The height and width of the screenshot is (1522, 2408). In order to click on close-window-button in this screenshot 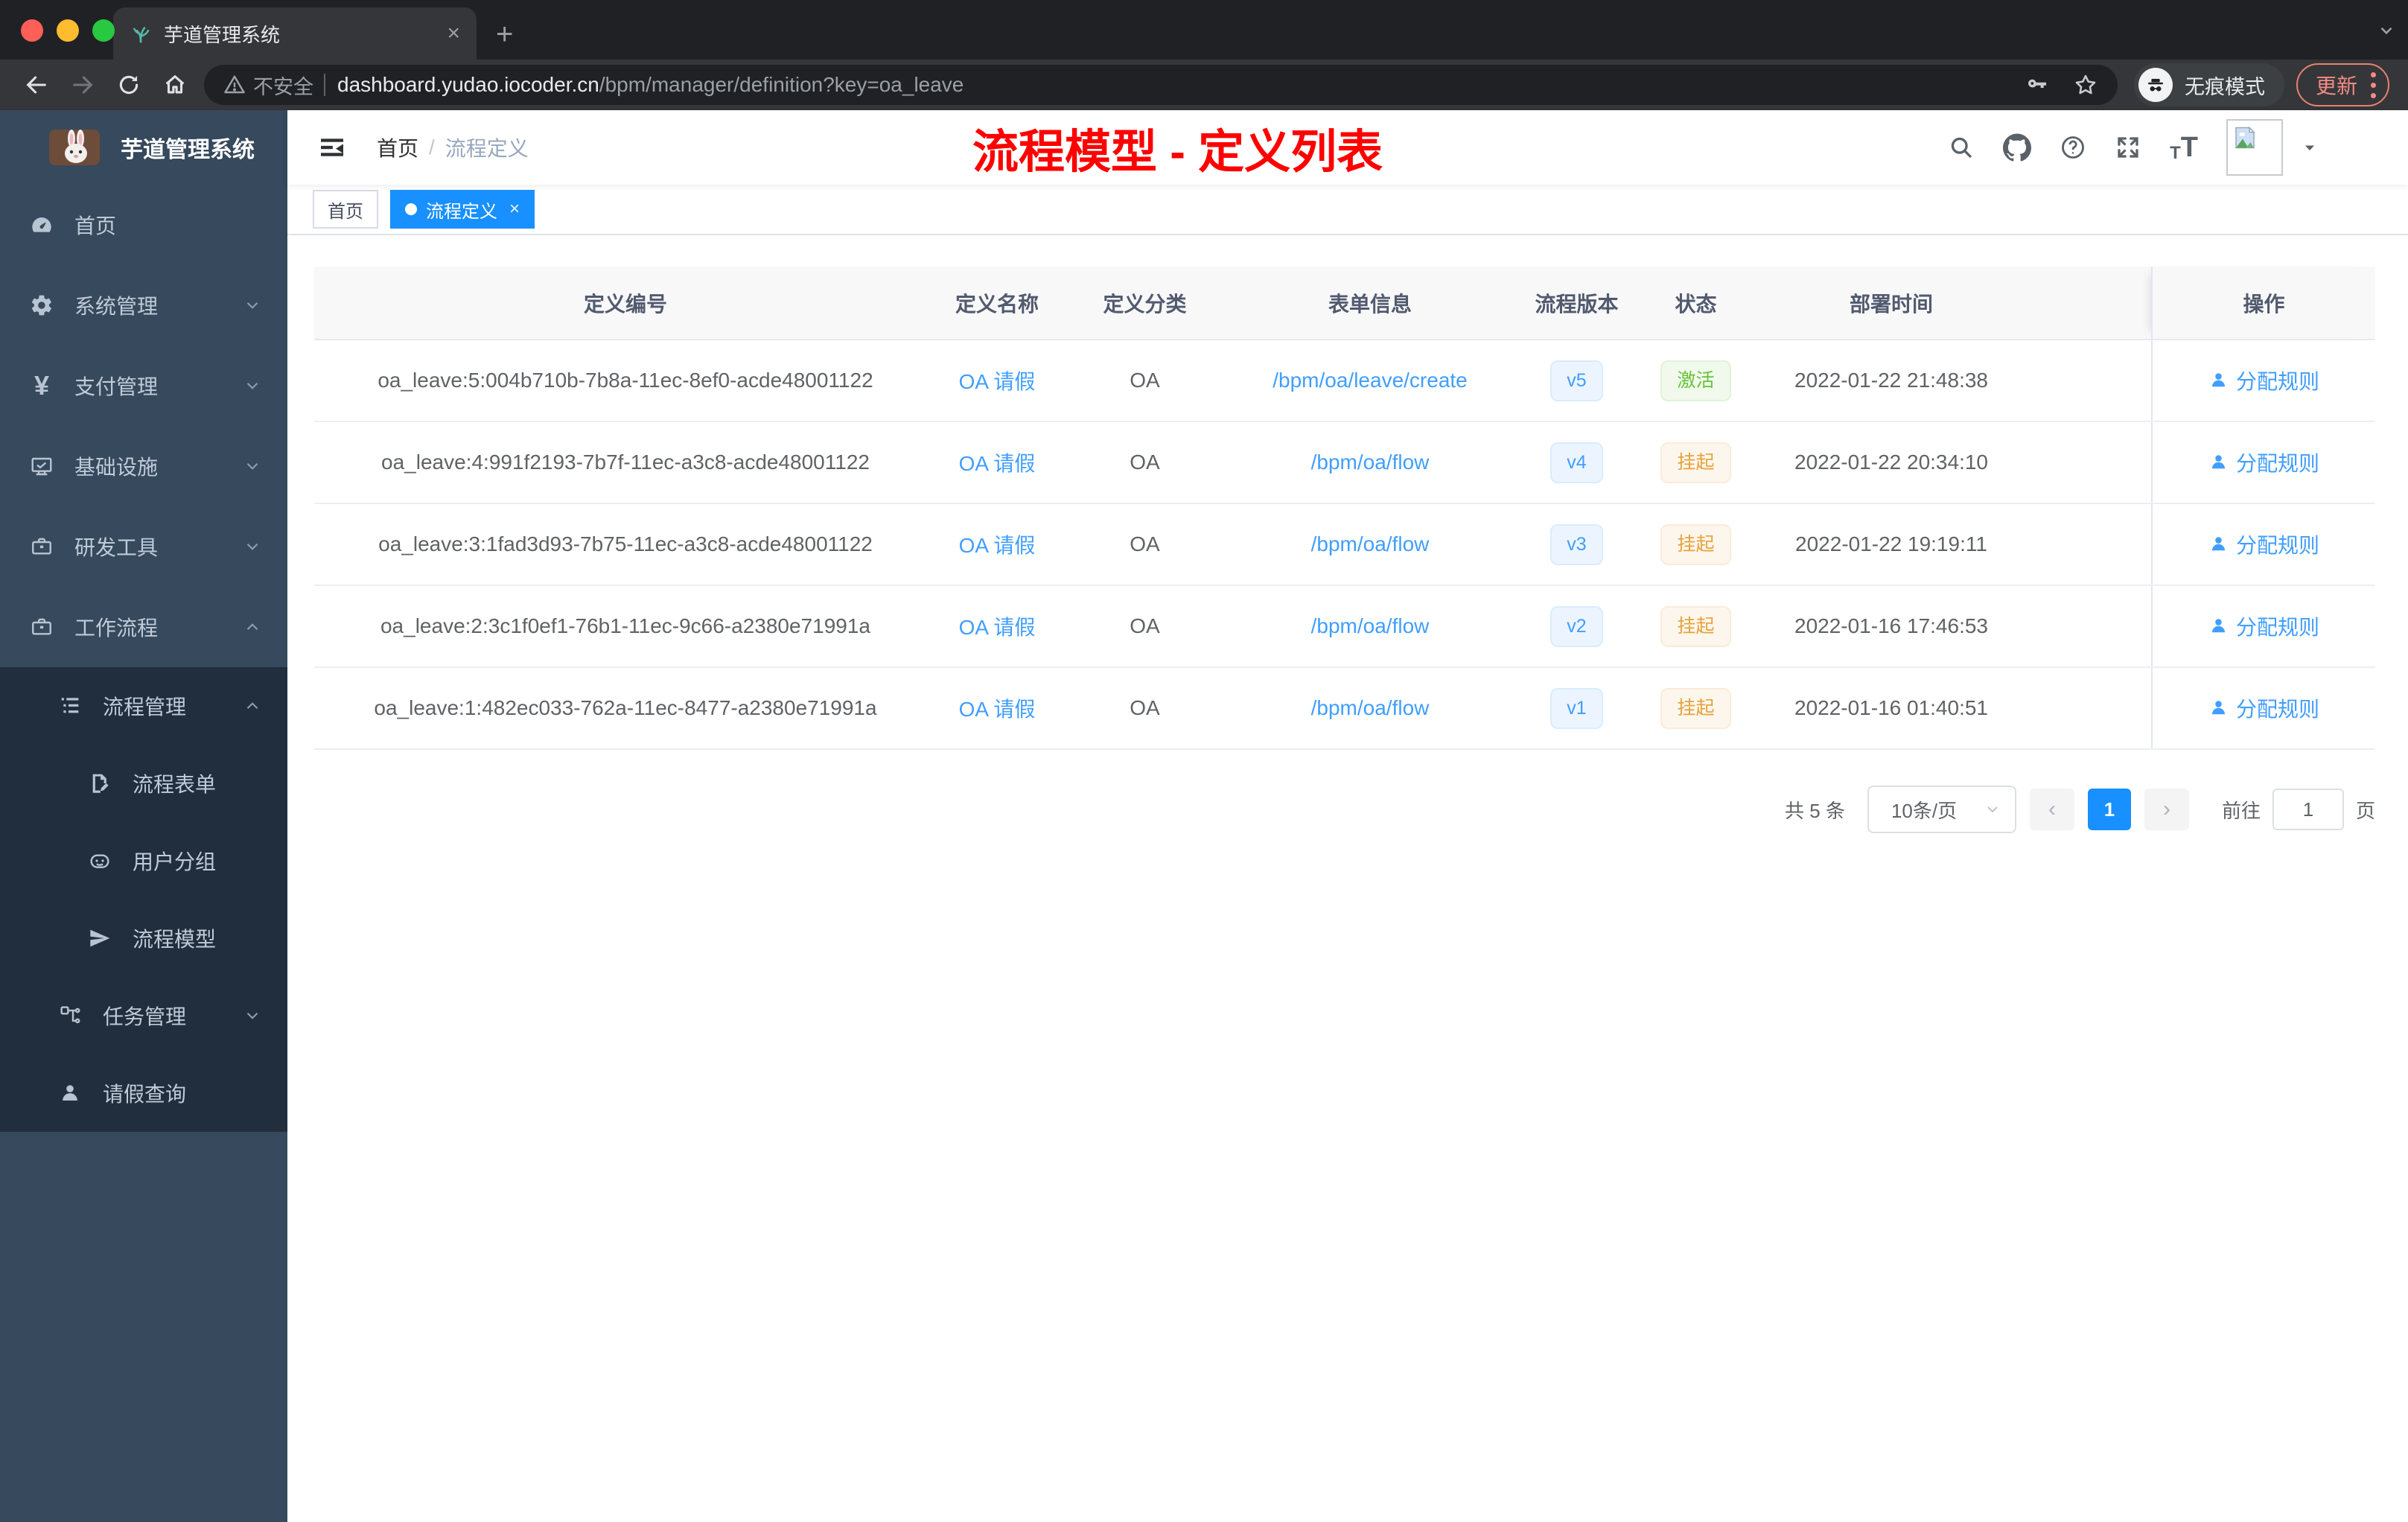, I will do `click(32, 30)`.